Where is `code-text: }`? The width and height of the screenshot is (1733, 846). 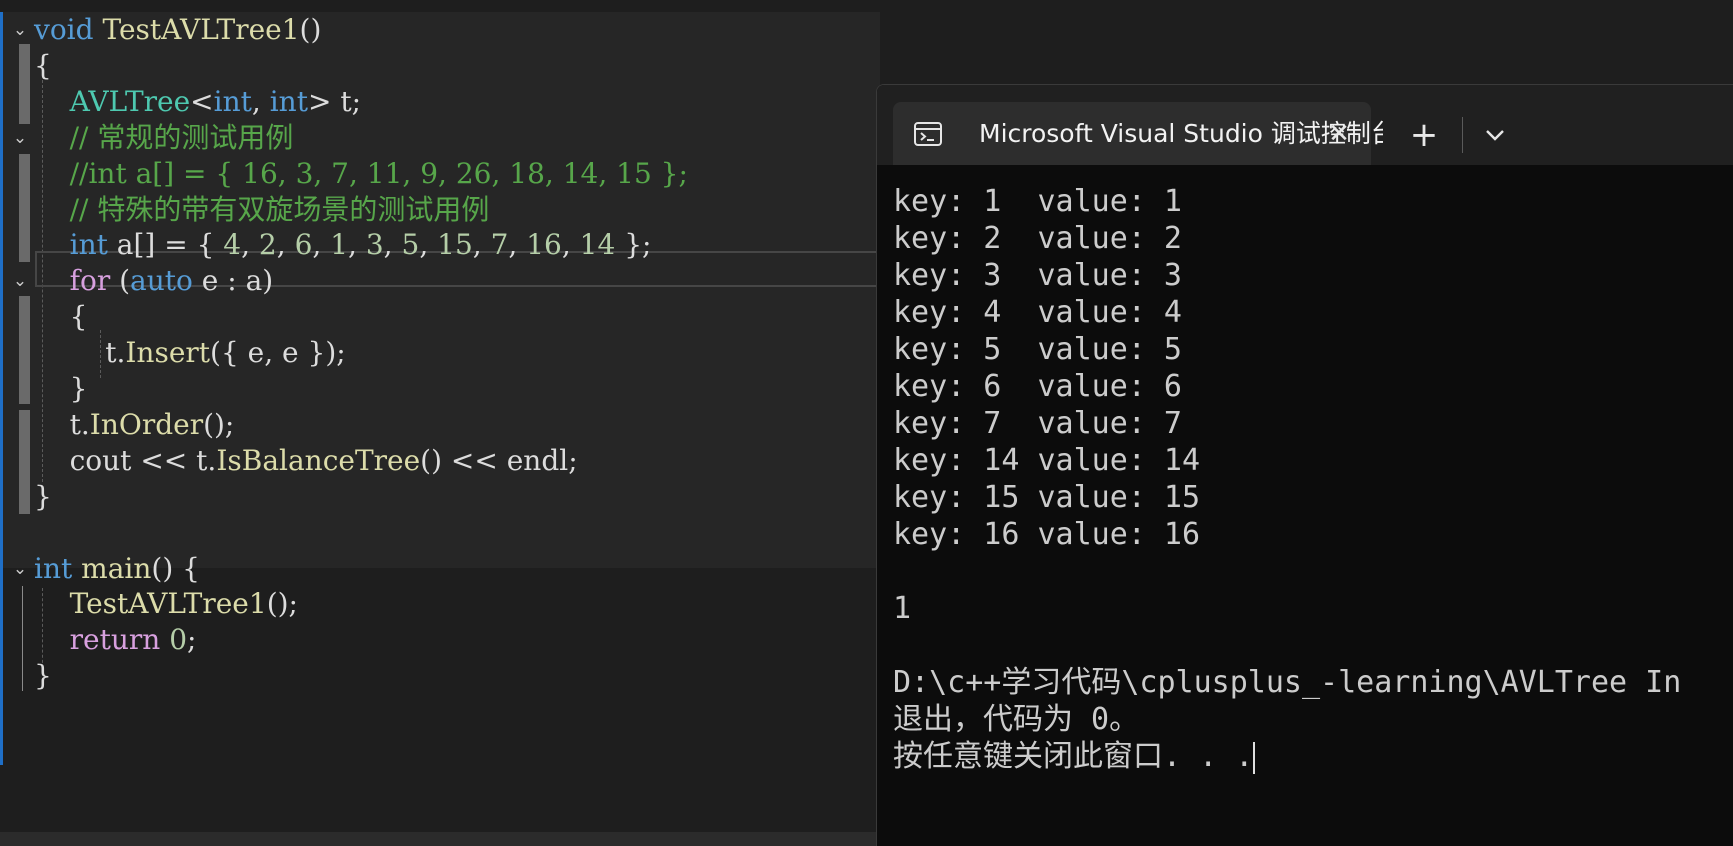
code-text: } is located at coordinates (43, 676).